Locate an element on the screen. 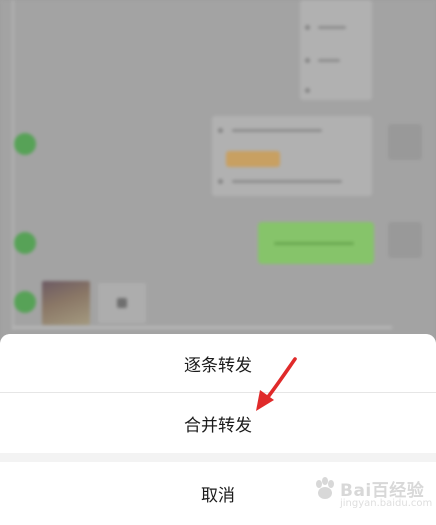 The height and width of the screenshot is (525, 436). forward-one-by-one-button: 逐条转发 is located at coordinates (218, 363).